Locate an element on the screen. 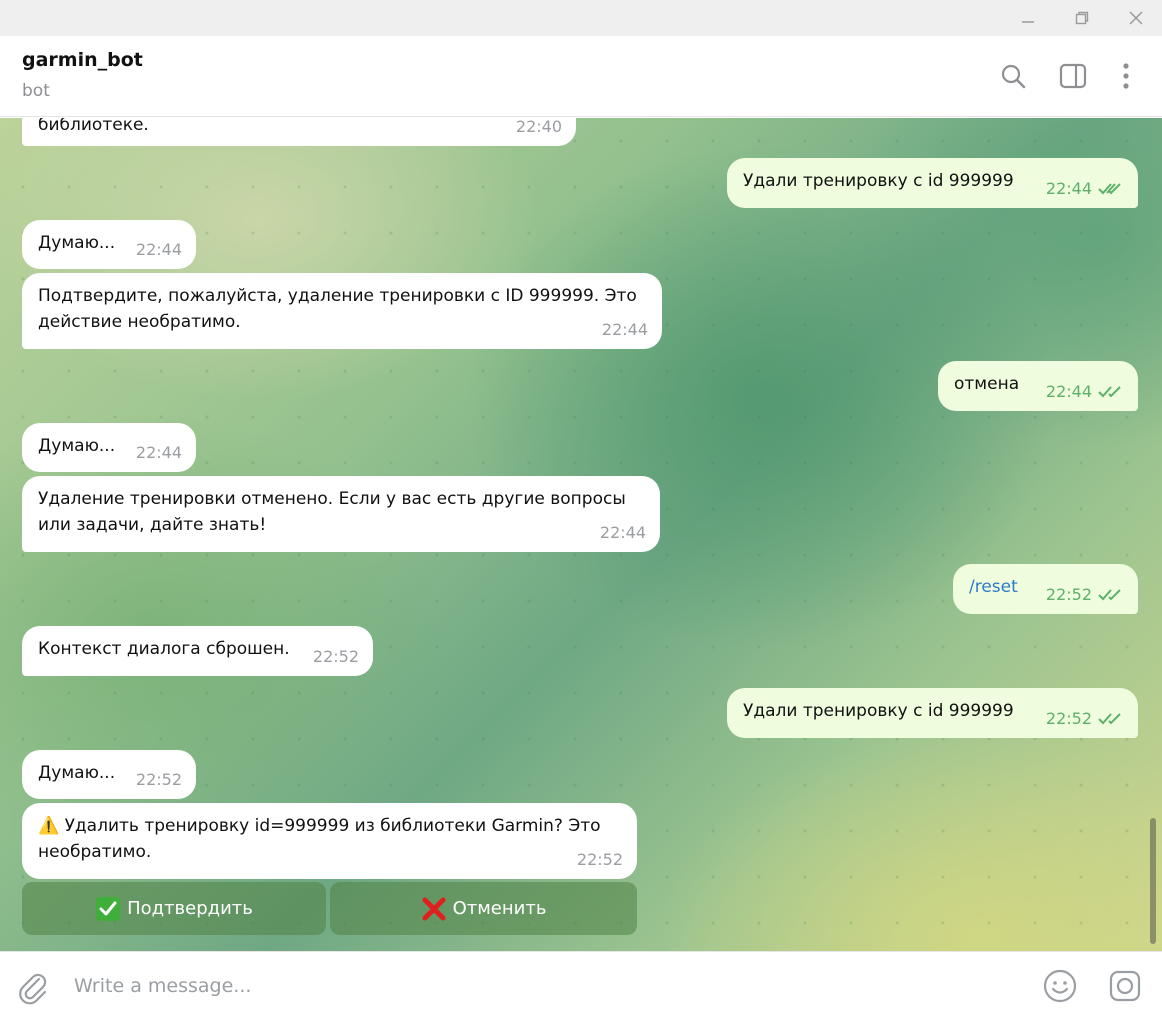 The height and width of the screenshot is (1020, 1162). chat-subtitle: bot is located at coordinates (36, 91).